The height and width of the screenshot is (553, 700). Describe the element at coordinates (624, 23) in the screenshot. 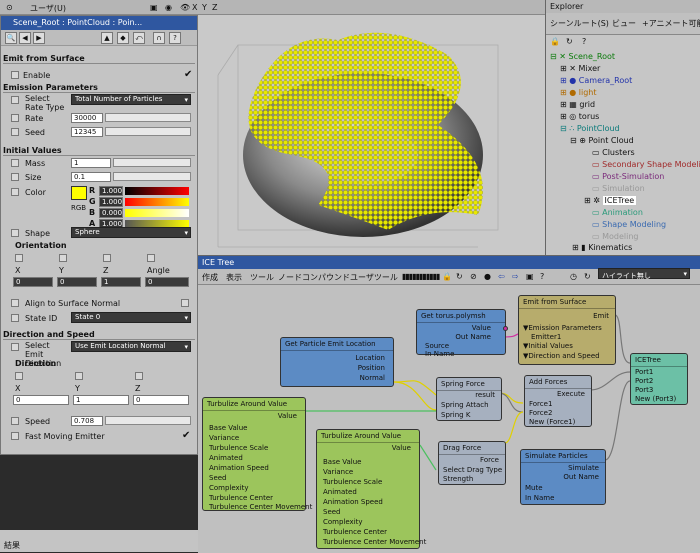

I see `explorer-view-menu: ビュー` at that location.